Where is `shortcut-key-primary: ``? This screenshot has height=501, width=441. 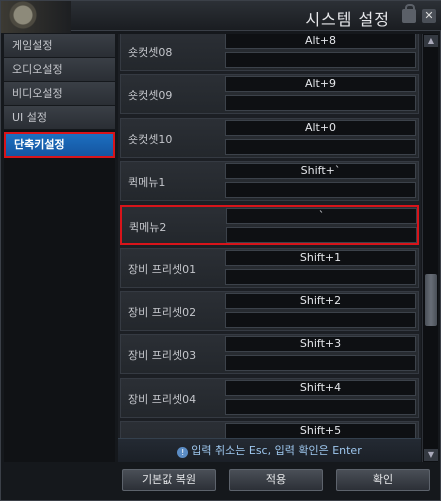
shortcut-key-primary: ` is located at coordinates (321, 216).